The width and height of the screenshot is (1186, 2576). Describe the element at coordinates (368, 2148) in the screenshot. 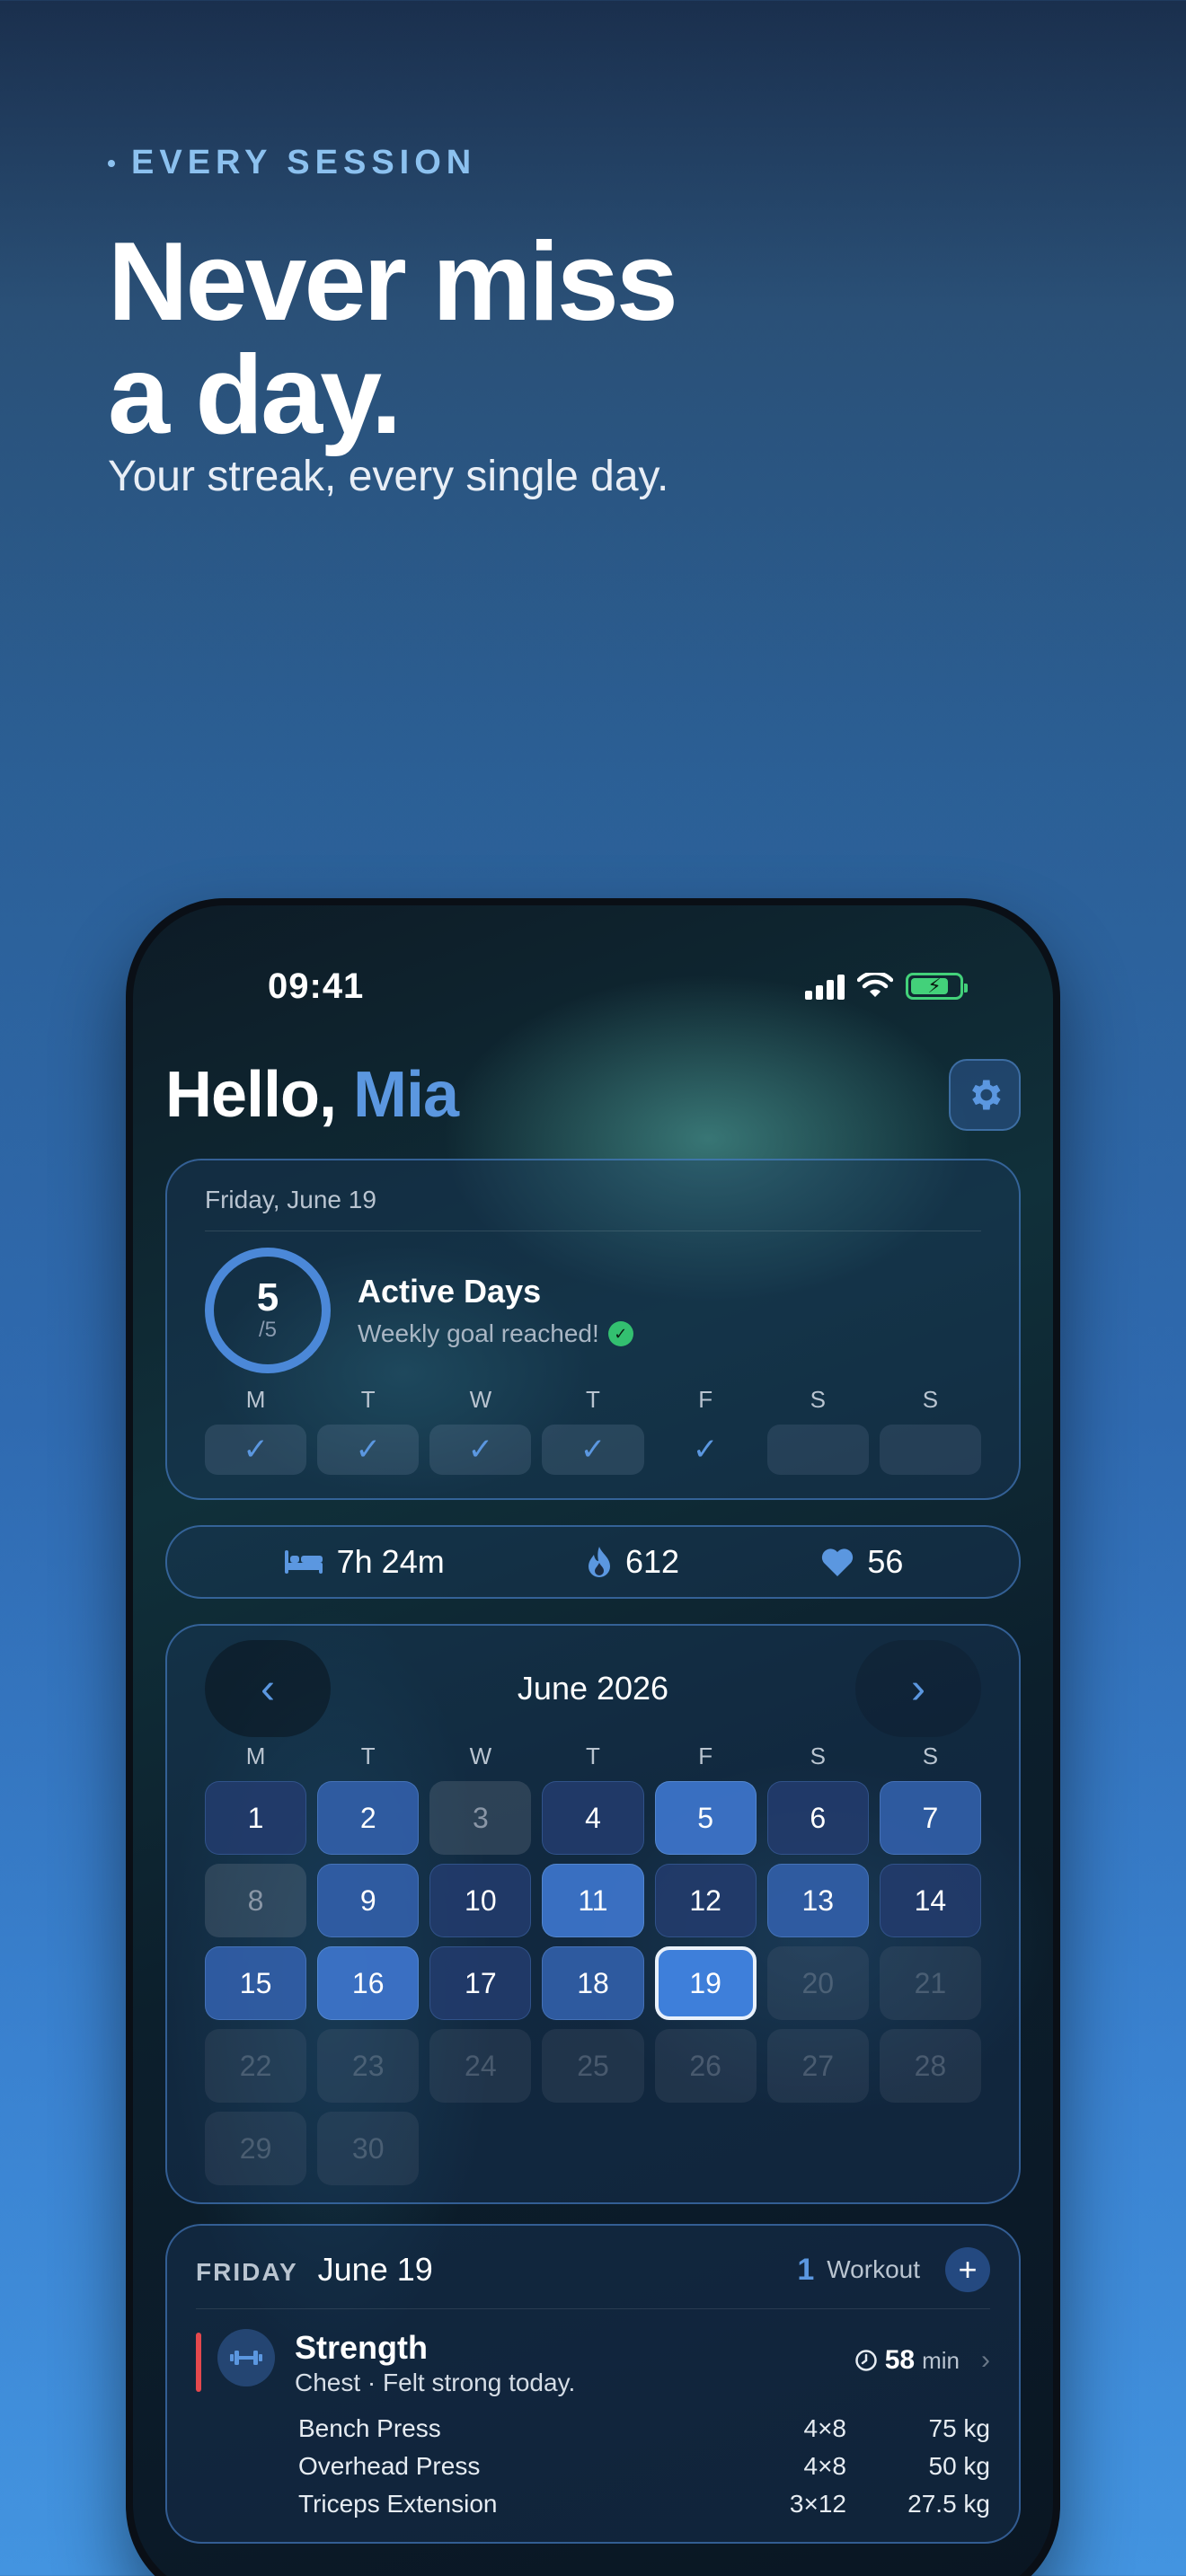

I see `calendar-day: 30` at that location.